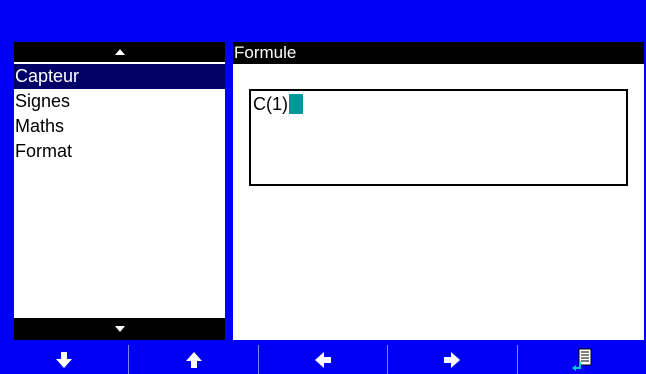  Describe the element at coordinates (119, 76) in the screenshot. I see `list-item-capteur: Capteur` at that location.